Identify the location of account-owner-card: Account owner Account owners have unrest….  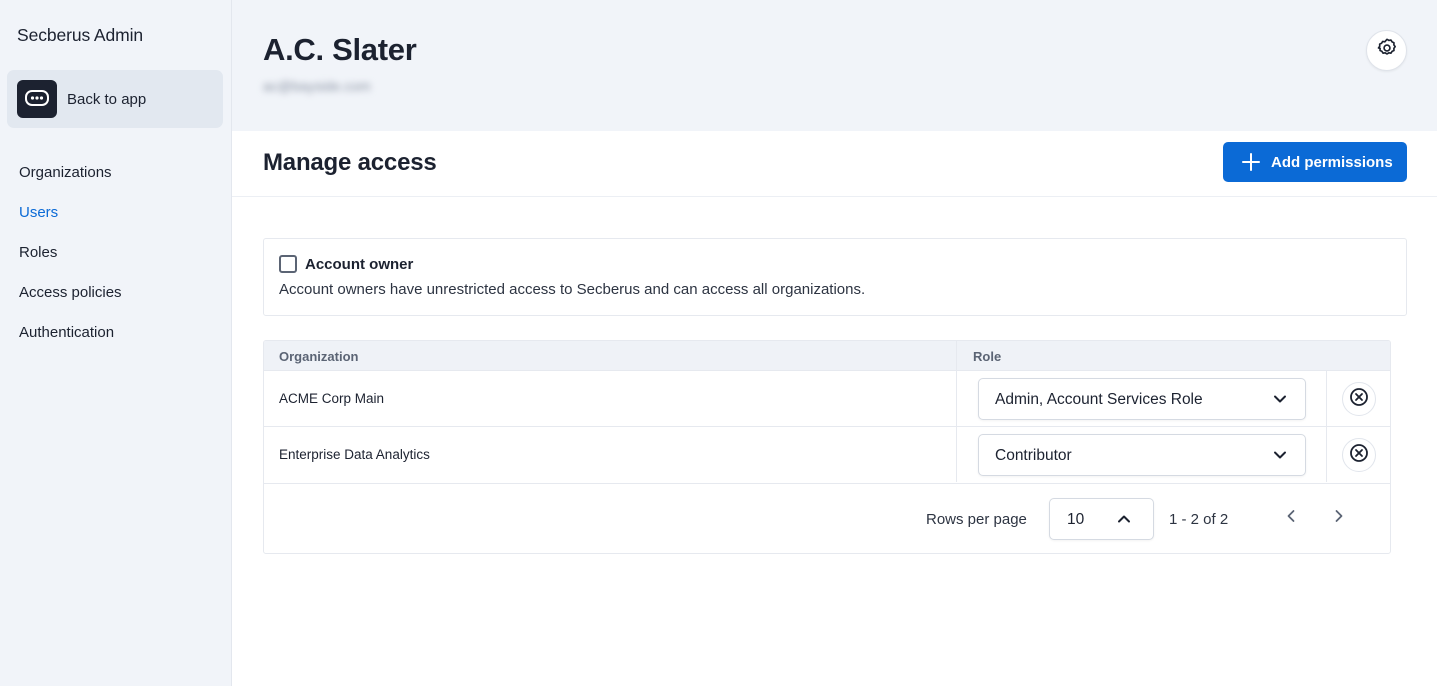
(835, 277).